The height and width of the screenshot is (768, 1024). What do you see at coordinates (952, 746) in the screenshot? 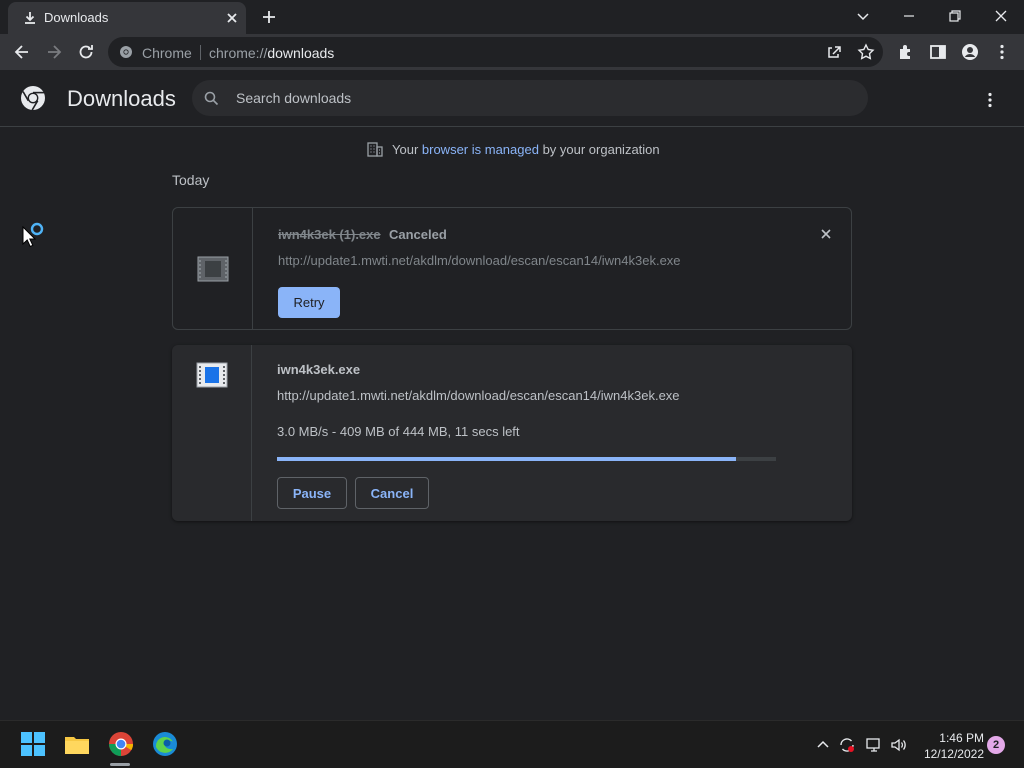
I see `system-clock: 1:46 PM 12/12/2022` at bounding box center [952, 746].